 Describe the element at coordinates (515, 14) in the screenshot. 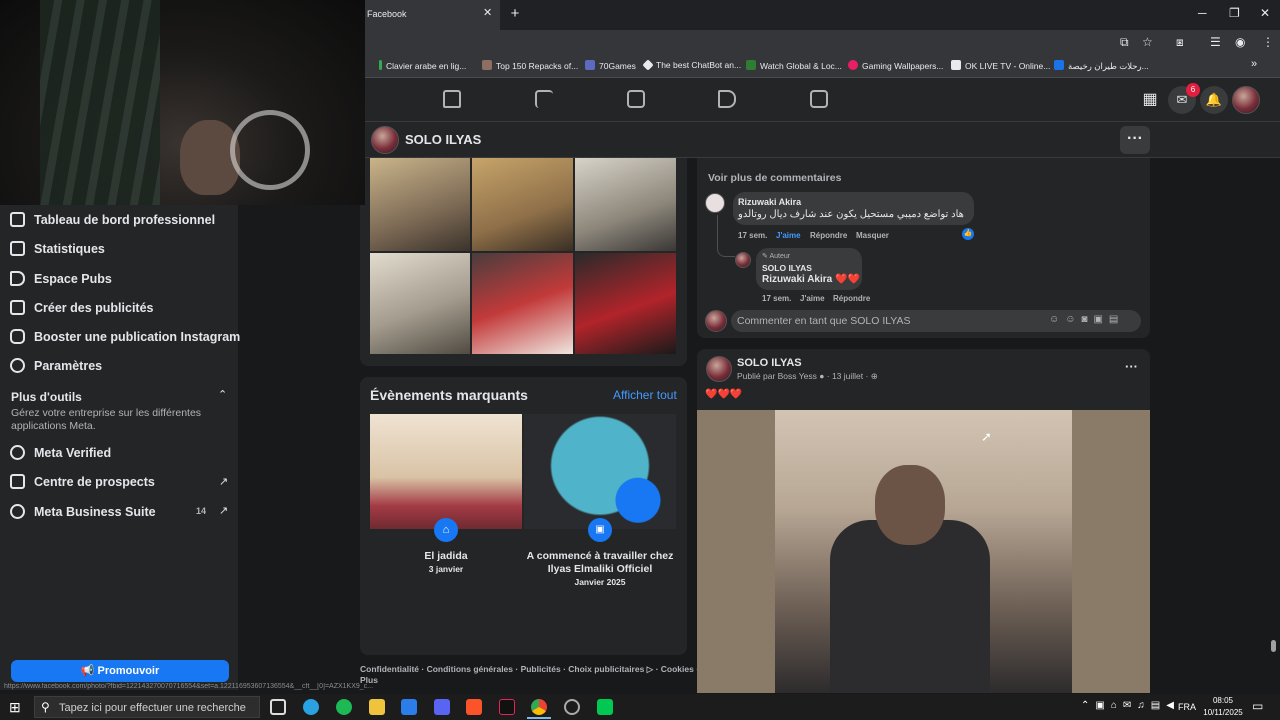

I see `new-tab-button: +` at that location.